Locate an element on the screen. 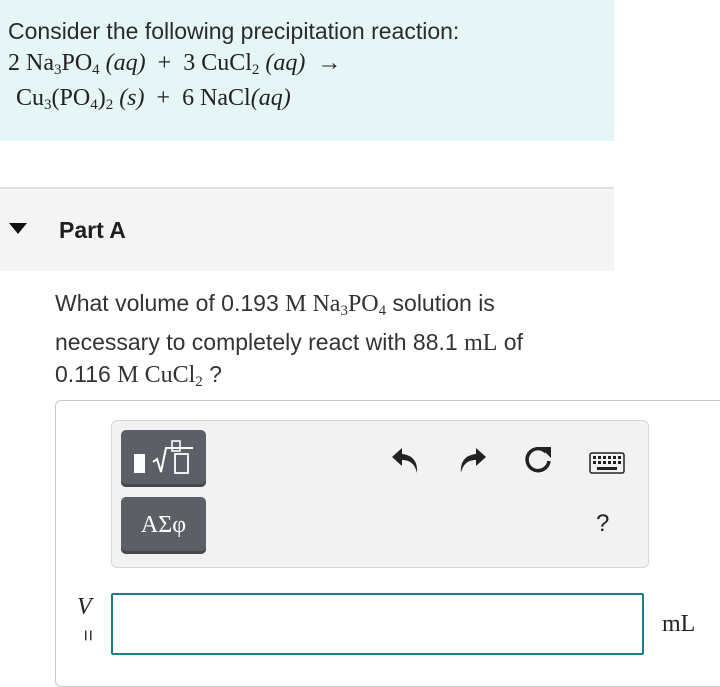 Image resolution: width=720 pixels, height=687 pixels. unit-label: mL is located at coordinates (679, 624).